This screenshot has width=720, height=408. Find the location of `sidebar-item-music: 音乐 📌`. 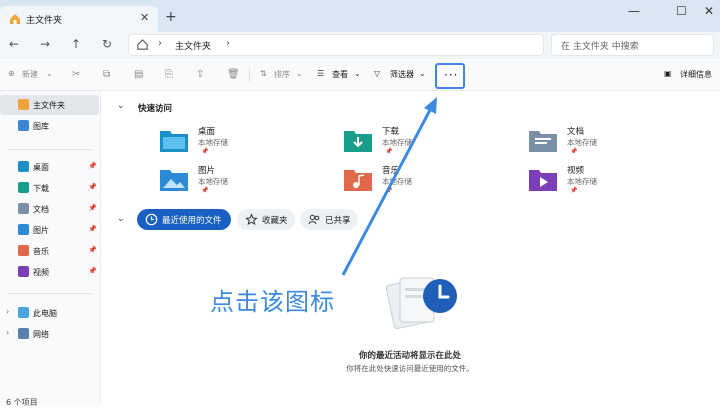

sidebar-item-music: 音乐 📌 is located at coordinates (49, 251).